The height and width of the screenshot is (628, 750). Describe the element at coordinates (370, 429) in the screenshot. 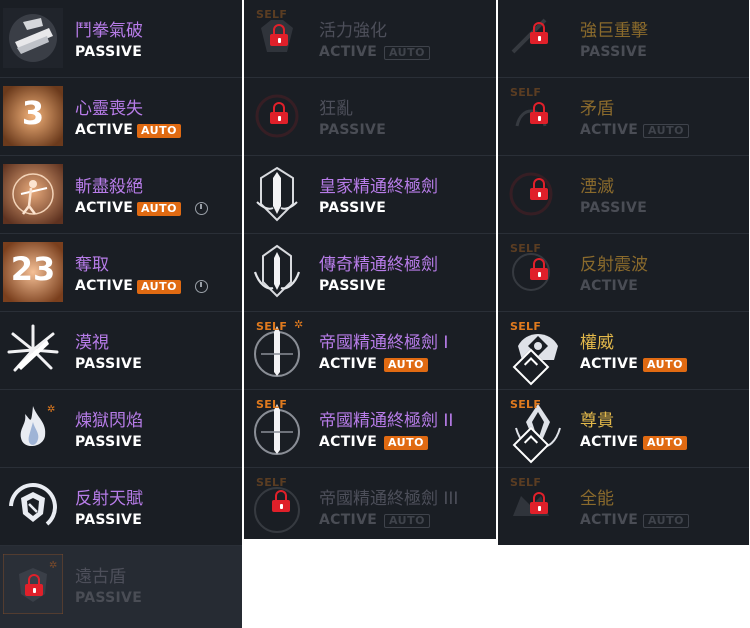

I see `skill-row: SELF 帝國精通終極劍 II ACTIVE AUTO` at that location.